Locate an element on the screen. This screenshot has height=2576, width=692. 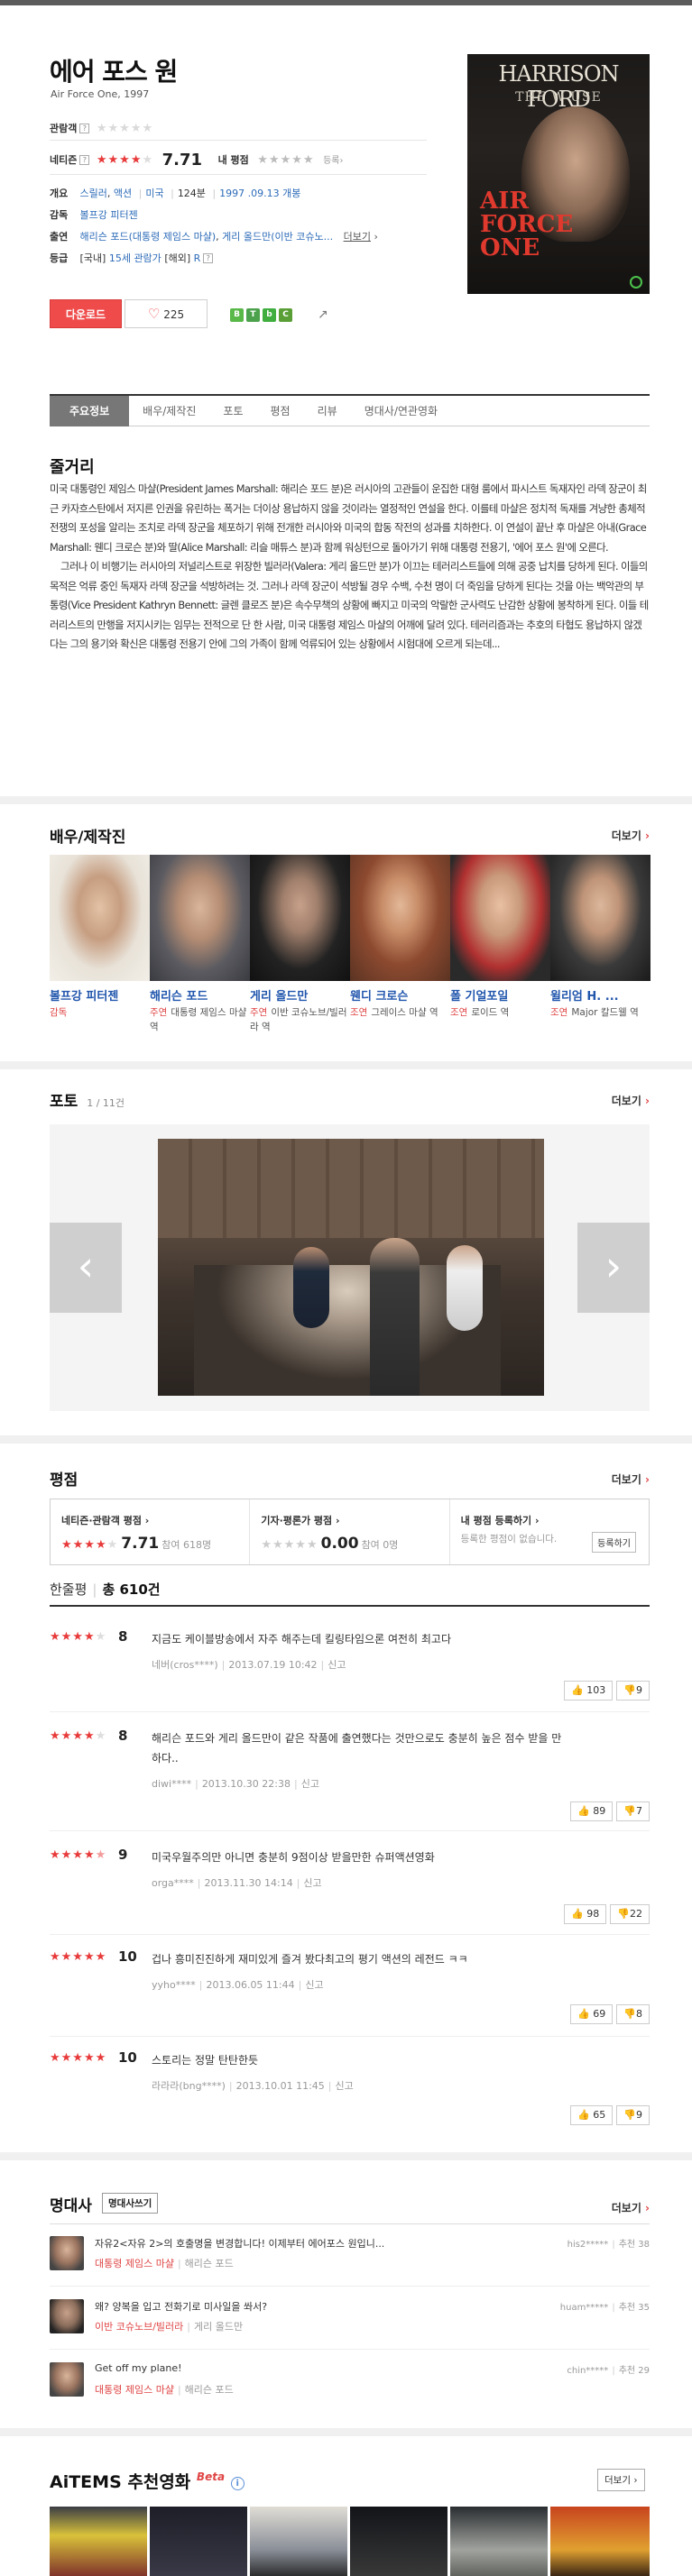
rating-more-link: 더보기 › is located at coordinates (631, 1479).